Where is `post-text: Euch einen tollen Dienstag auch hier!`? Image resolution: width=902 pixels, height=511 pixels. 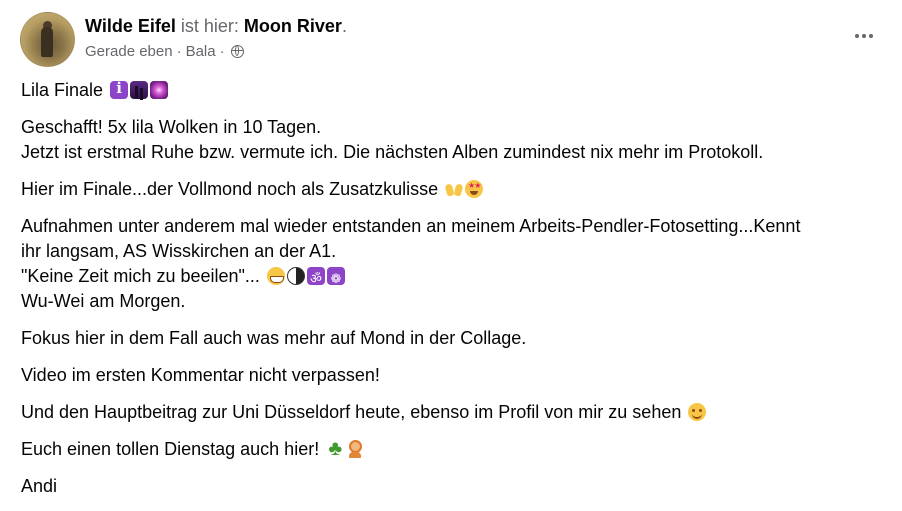
post-text: Euch einen tollen Dienstag auch hier! is located at coordinates (170, 449).